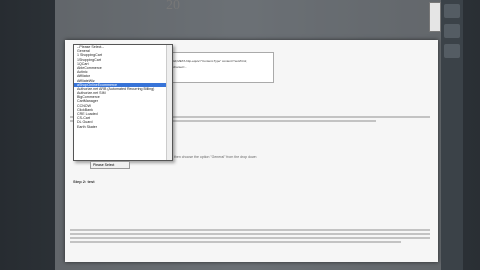 The width and height of the screenshot is (480, 270). What do you see at coordinates (435, 17) in the screenshot?
I see `window-scrollbar` at bounding box center [435, 17].